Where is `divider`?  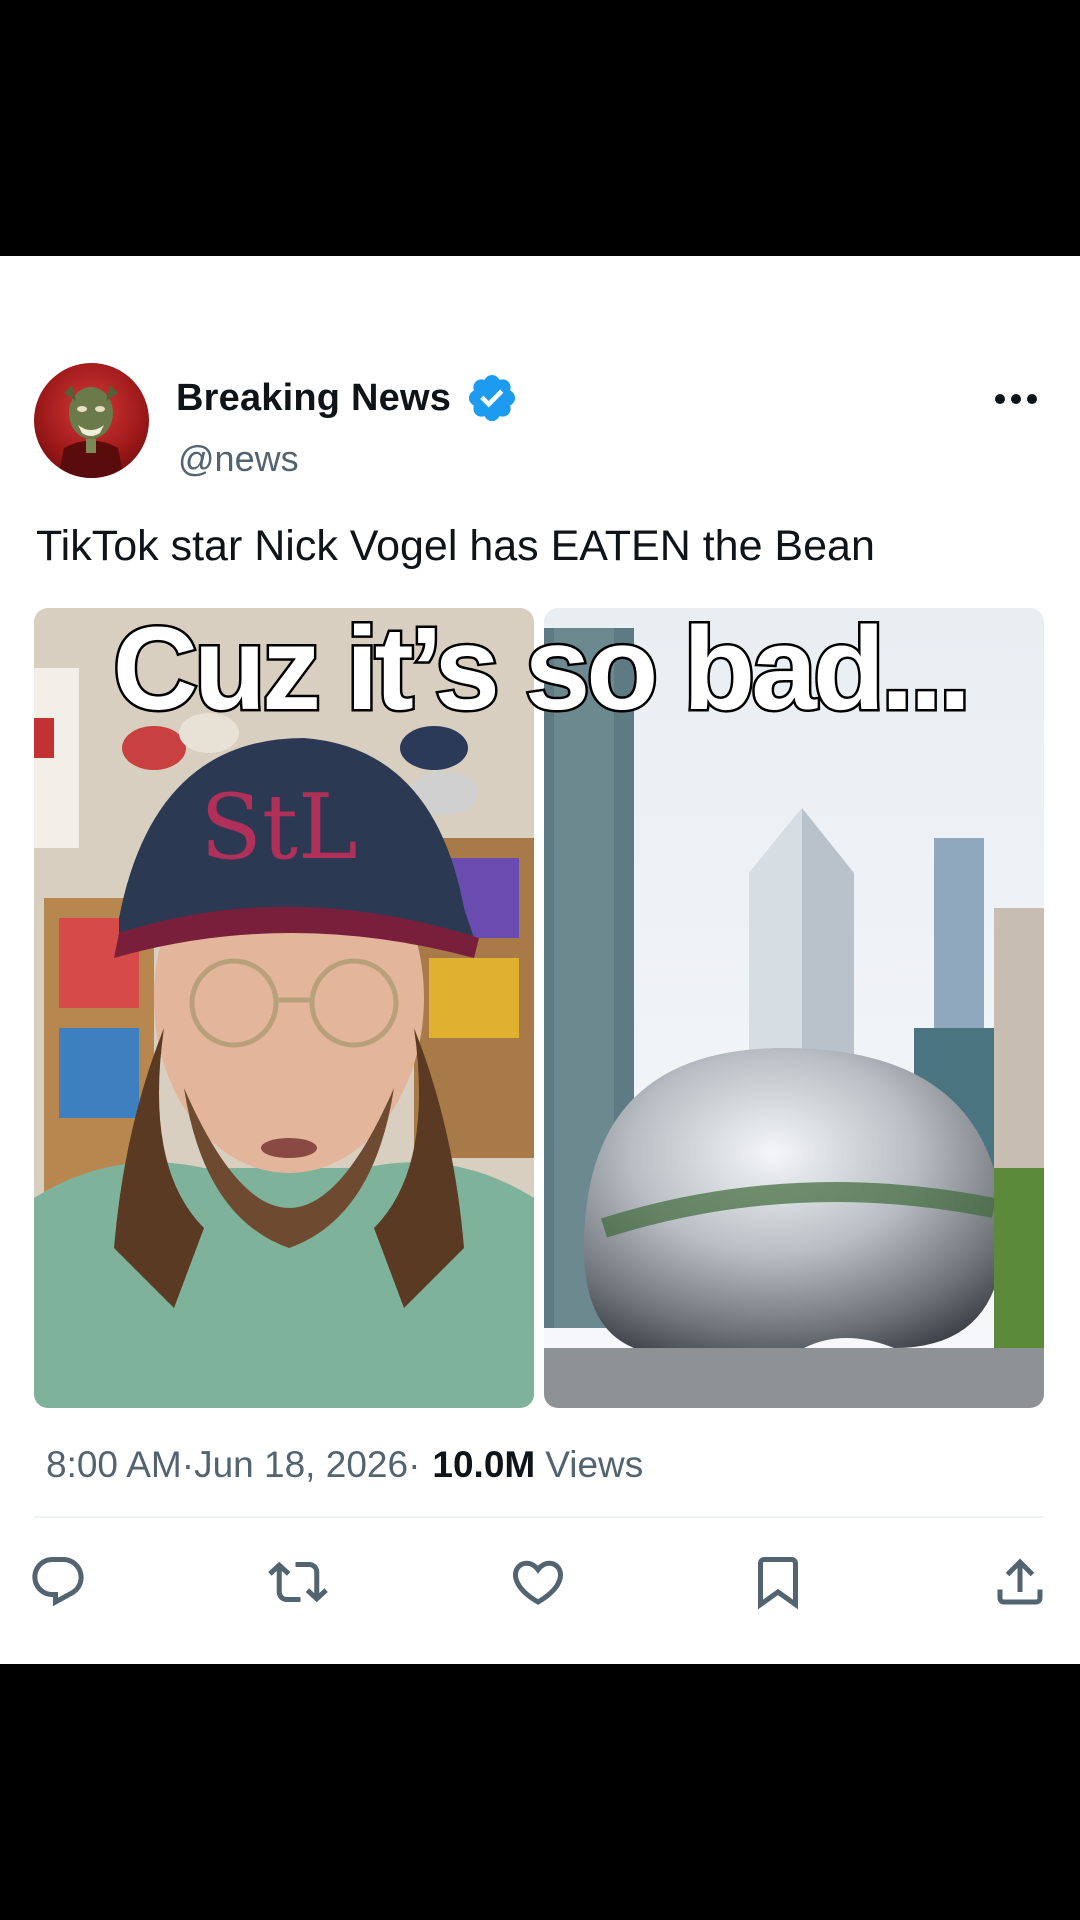 divider is located at coordinates (539, 1517).